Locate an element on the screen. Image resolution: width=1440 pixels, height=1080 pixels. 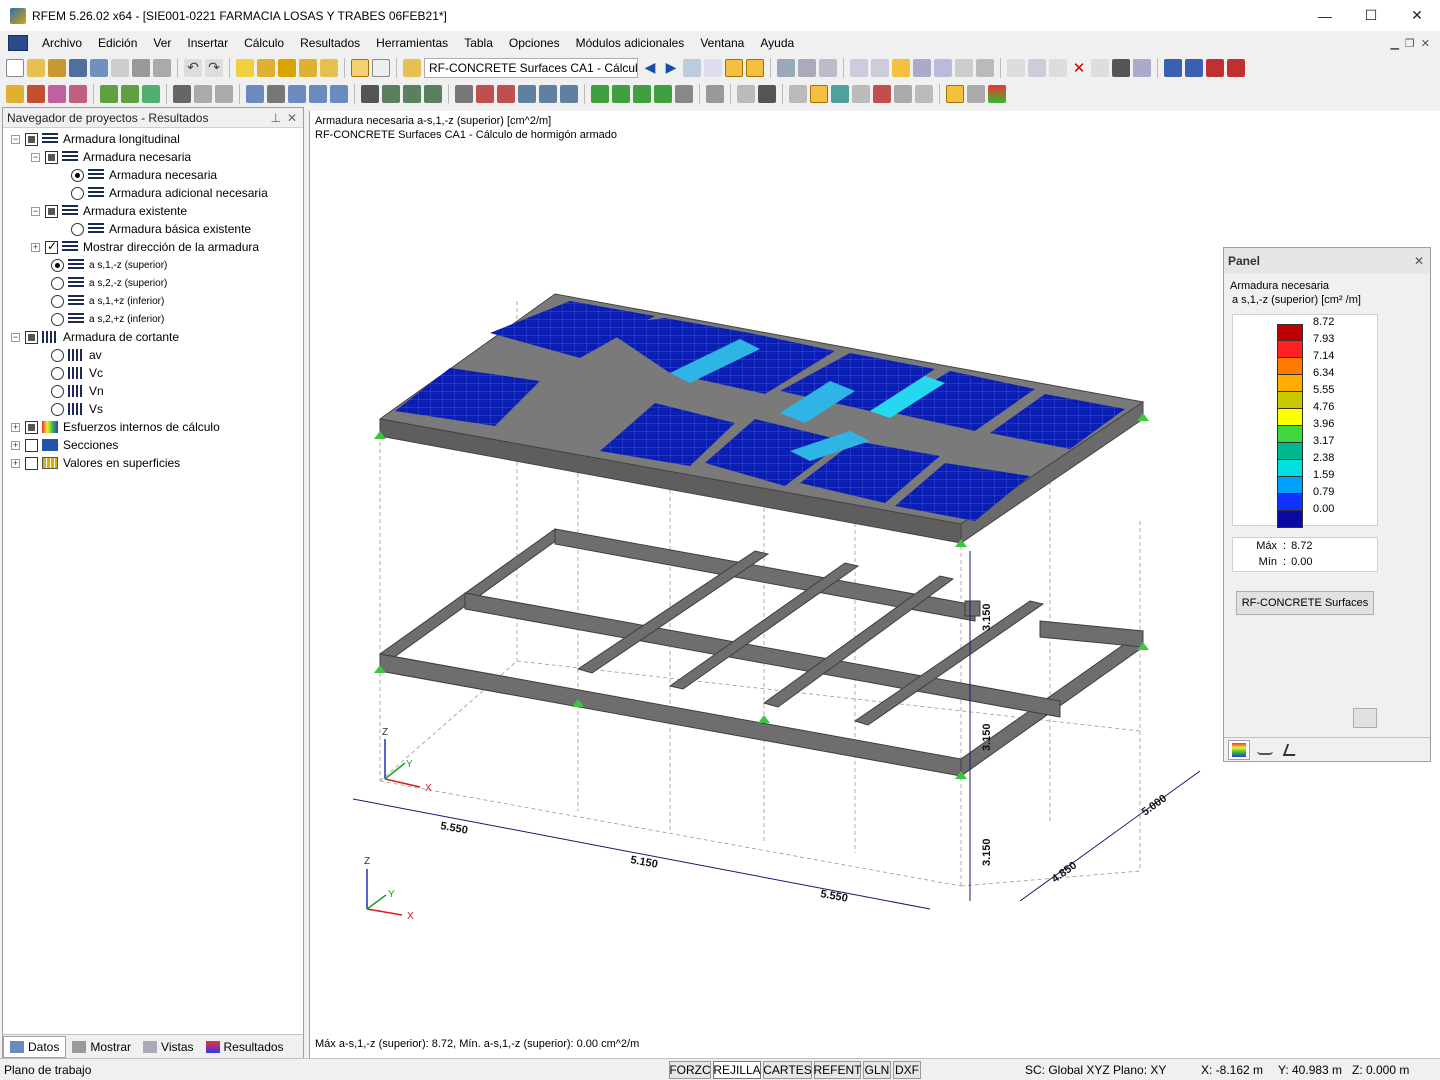
structure3-icon is located at coordinates (433, 94).